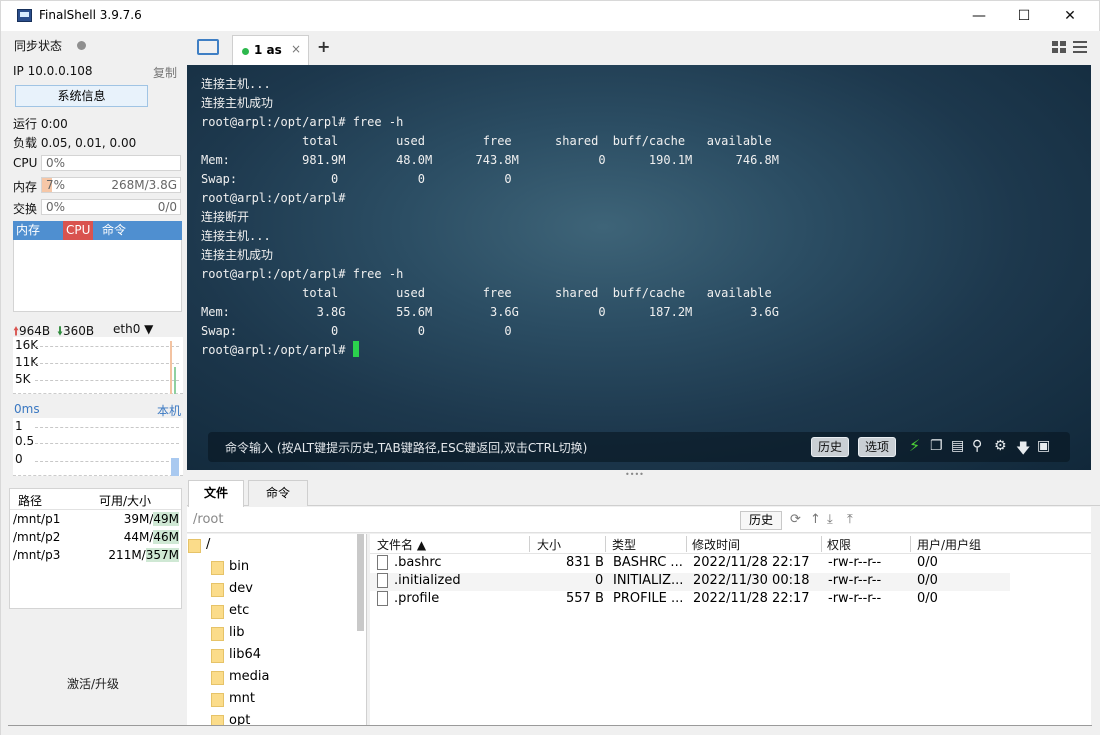  Describe the element at coordinates (549, 544) in the screenshot. I see `col-size: 大小` at that location.